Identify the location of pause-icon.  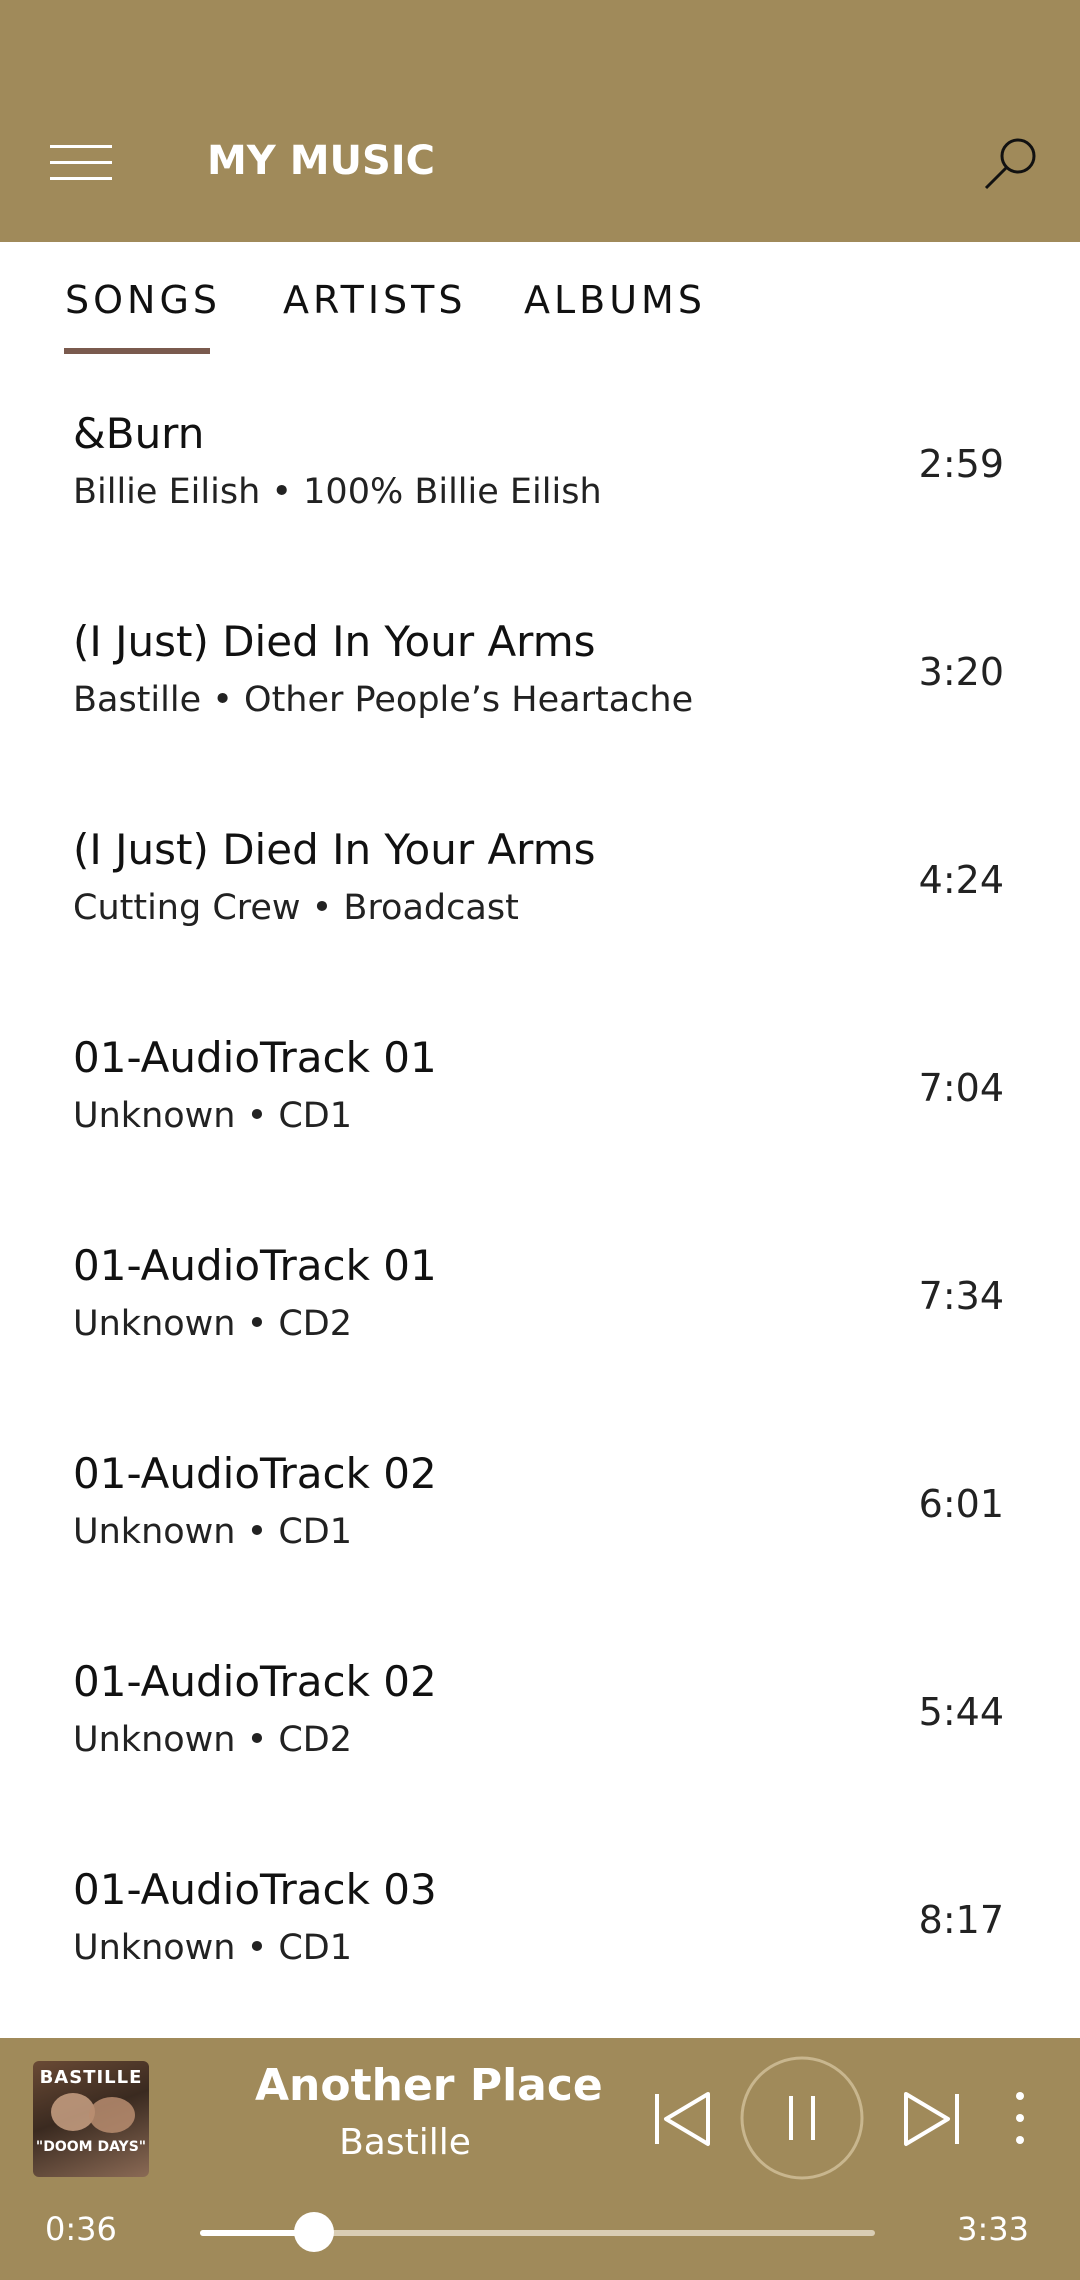
(802, 2118).